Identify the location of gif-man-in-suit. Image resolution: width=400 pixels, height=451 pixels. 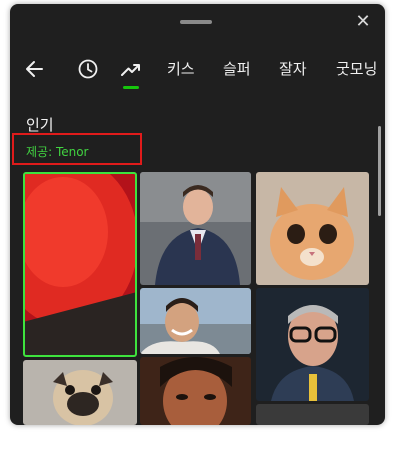
(195, 228).